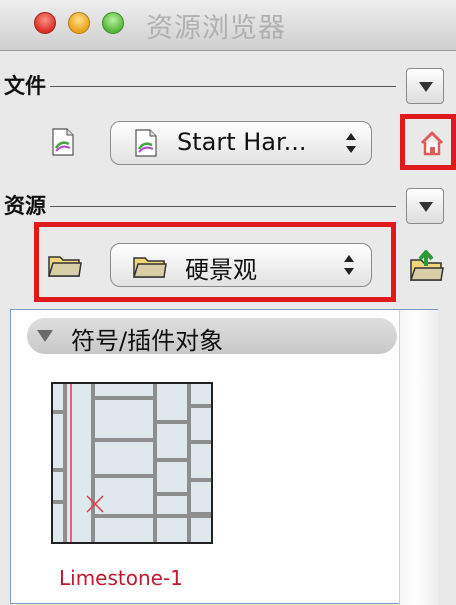 The height and width of the screenshot is (605, 456). I want to click on folder-up-arrow-icon, so click(426, 265).